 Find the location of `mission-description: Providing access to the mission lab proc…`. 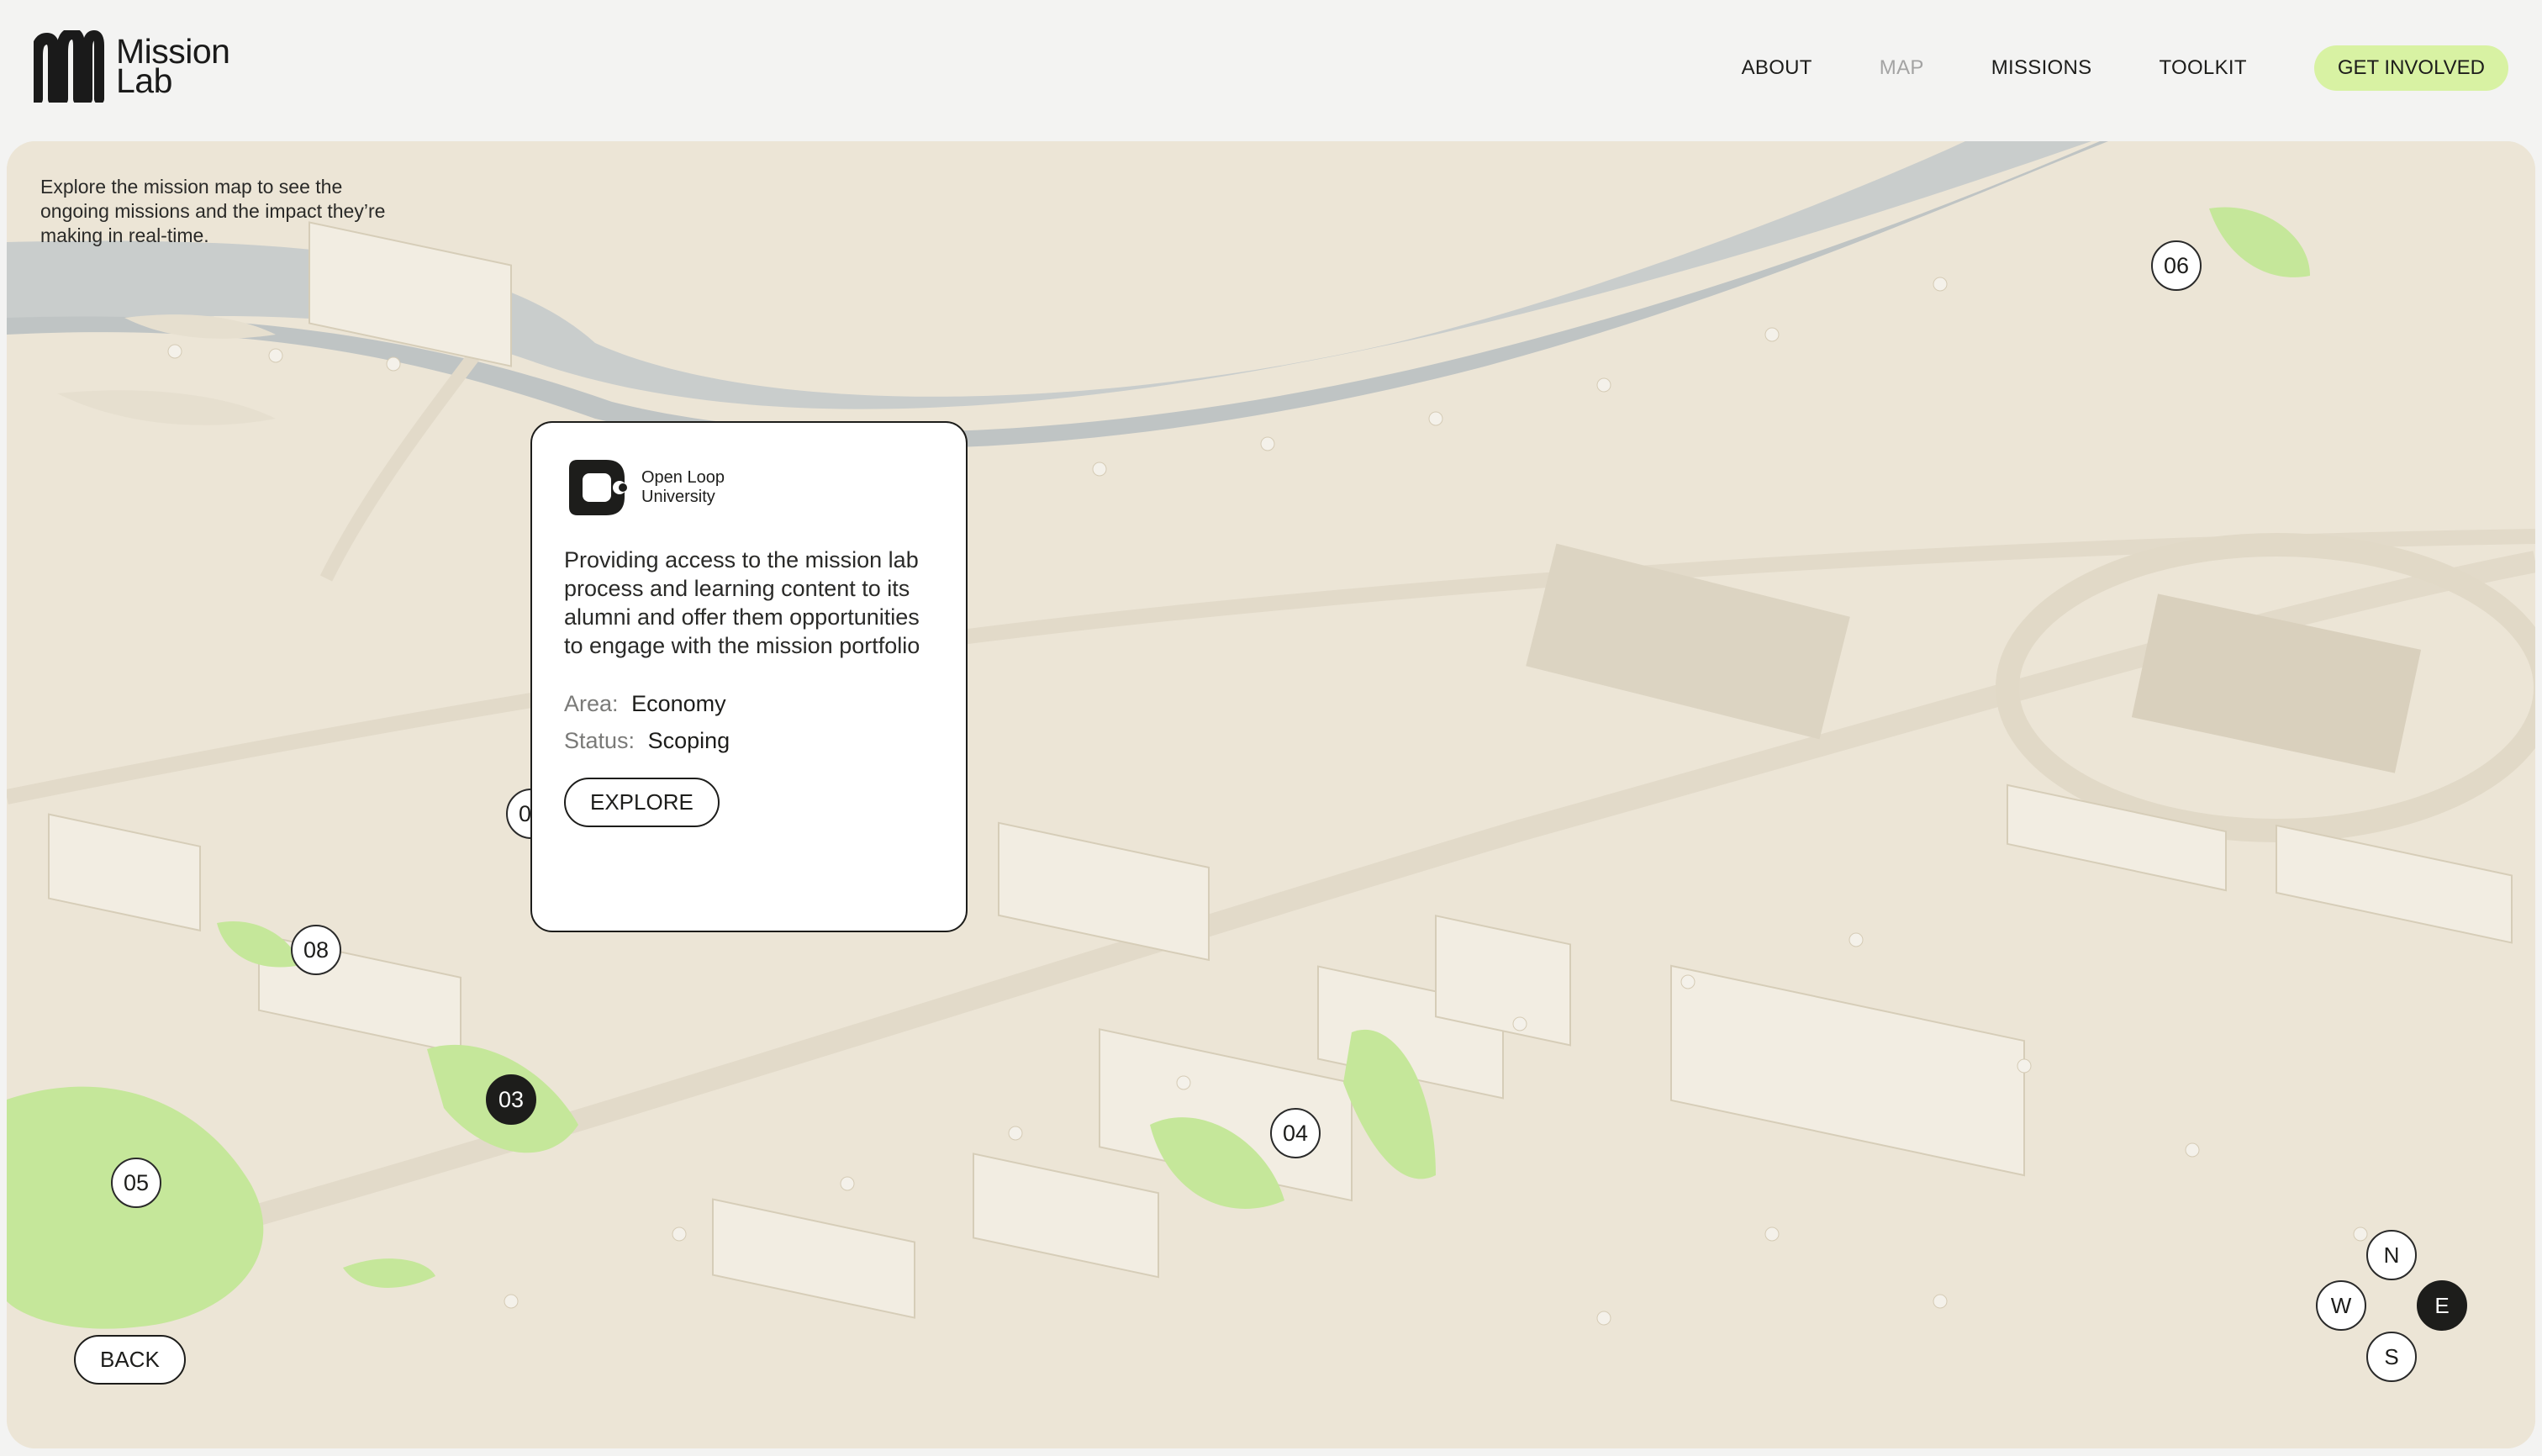

mission-description: Providing access to the mission lab proc… is located at coordinates (742, 602).